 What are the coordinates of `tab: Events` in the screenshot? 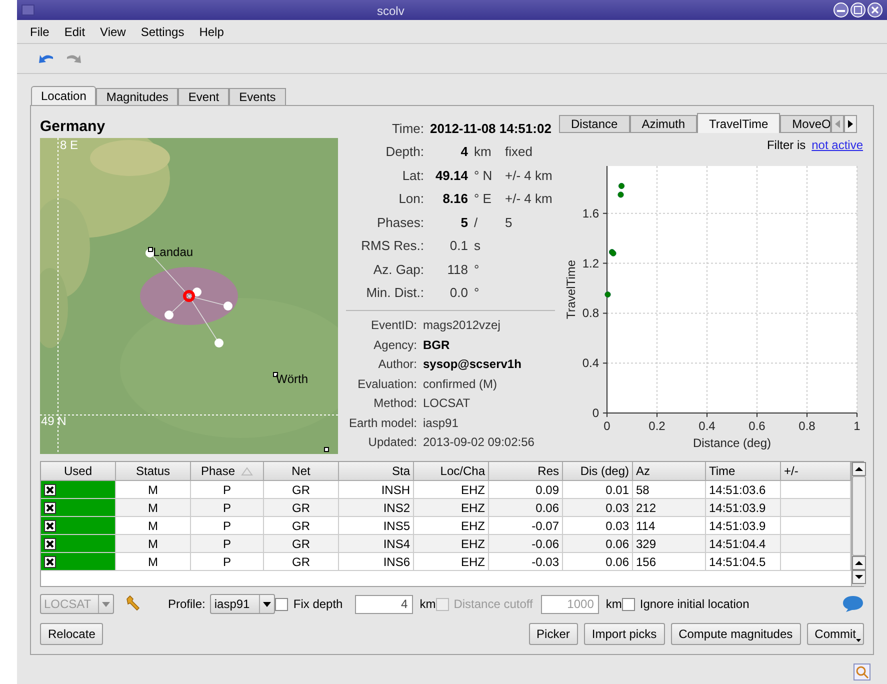 It's located at (257, 96).